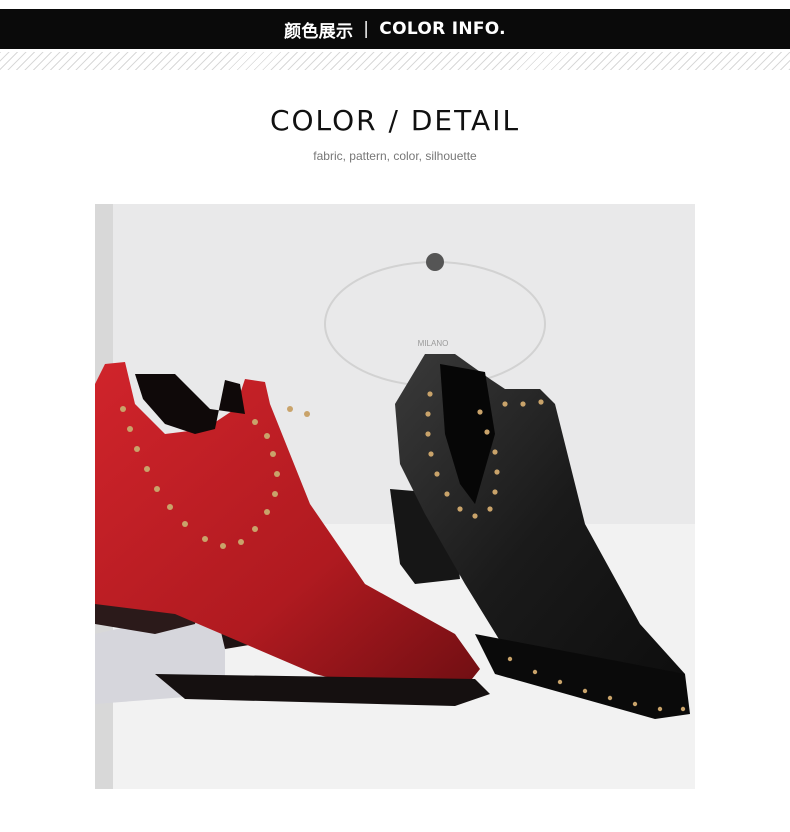 This screenshot has height=832, width=790. What do you see at coordinates (442, 29) in the screenshot?
I see `header-en-label: COLOR INFO.` at bounding box center [442, 29].